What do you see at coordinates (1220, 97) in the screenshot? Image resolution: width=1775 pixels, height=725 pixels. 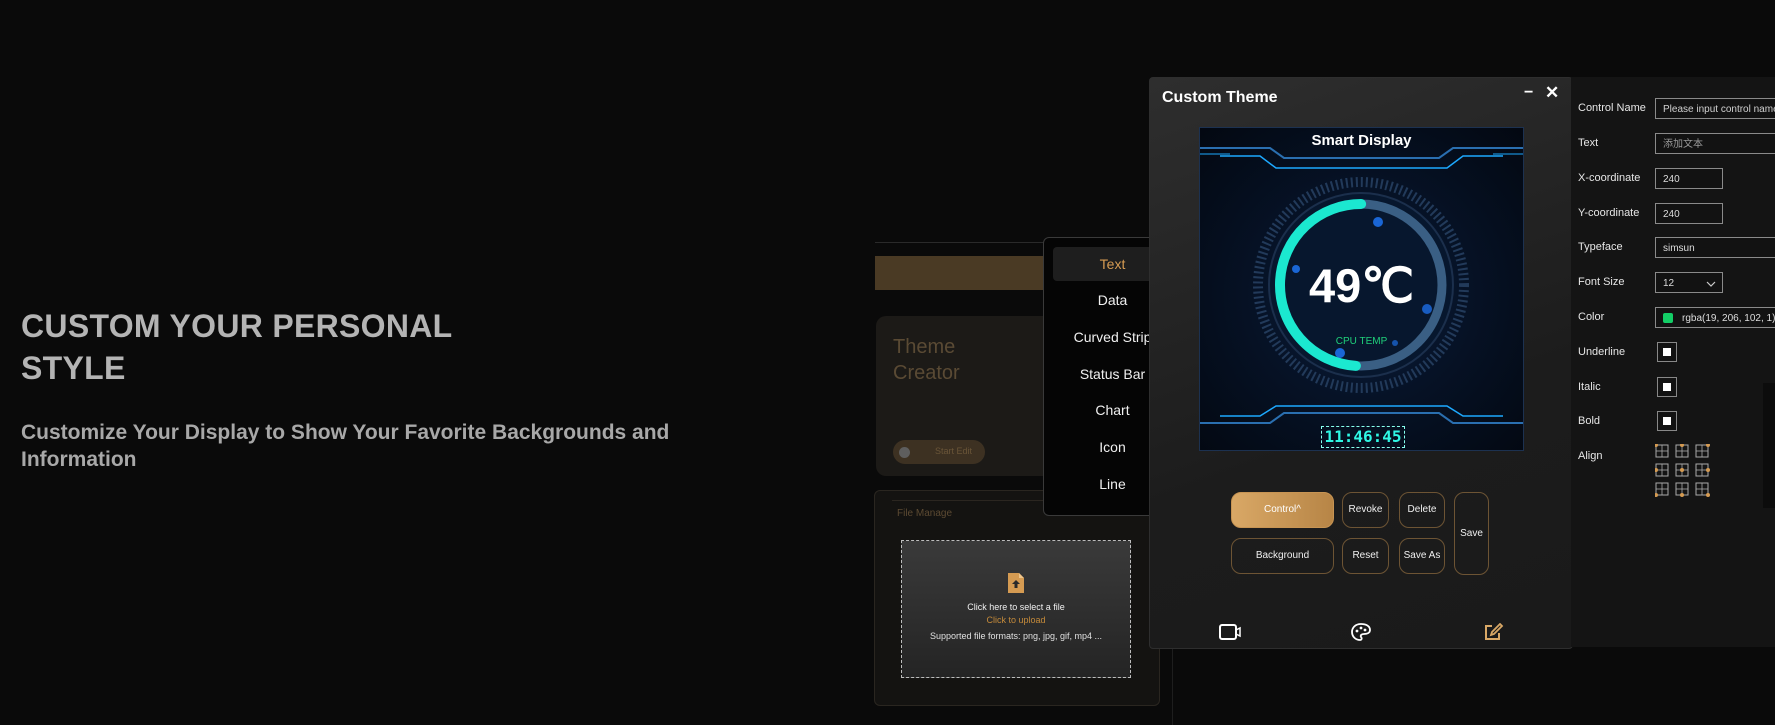 I see `window-title: Custom Theme` at bounding box center [1220, 97].